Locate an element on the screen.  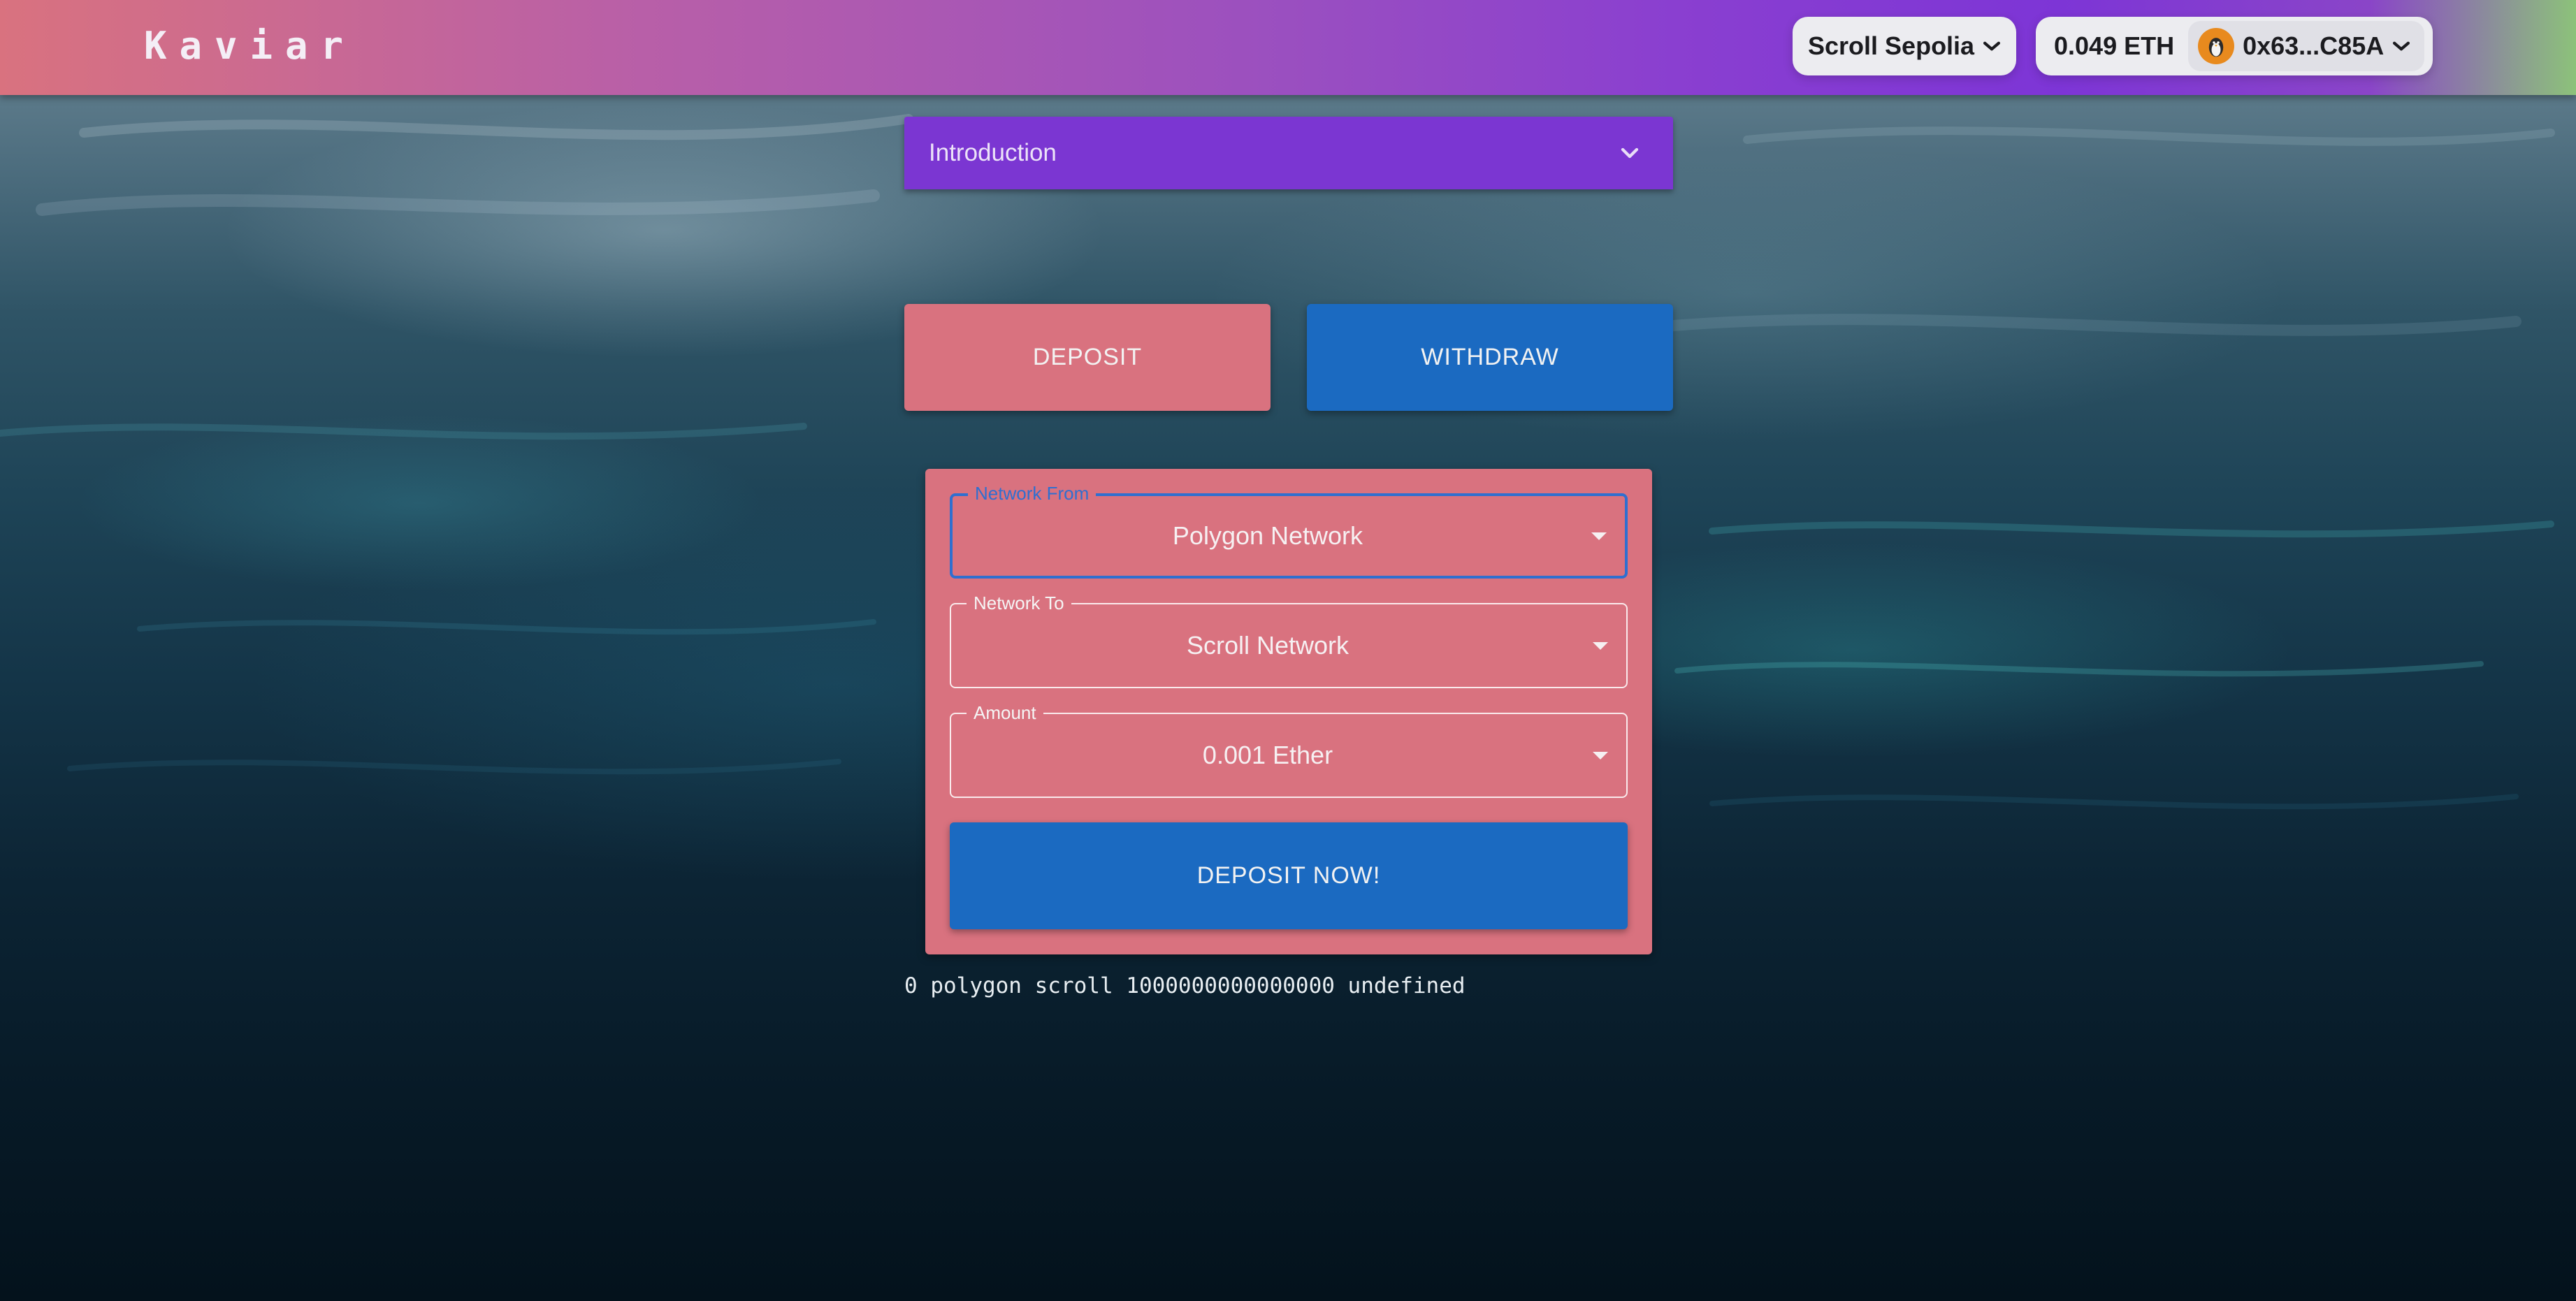
amount-select: Amount 0.001 Ether is located at coordinates (1289, 751).